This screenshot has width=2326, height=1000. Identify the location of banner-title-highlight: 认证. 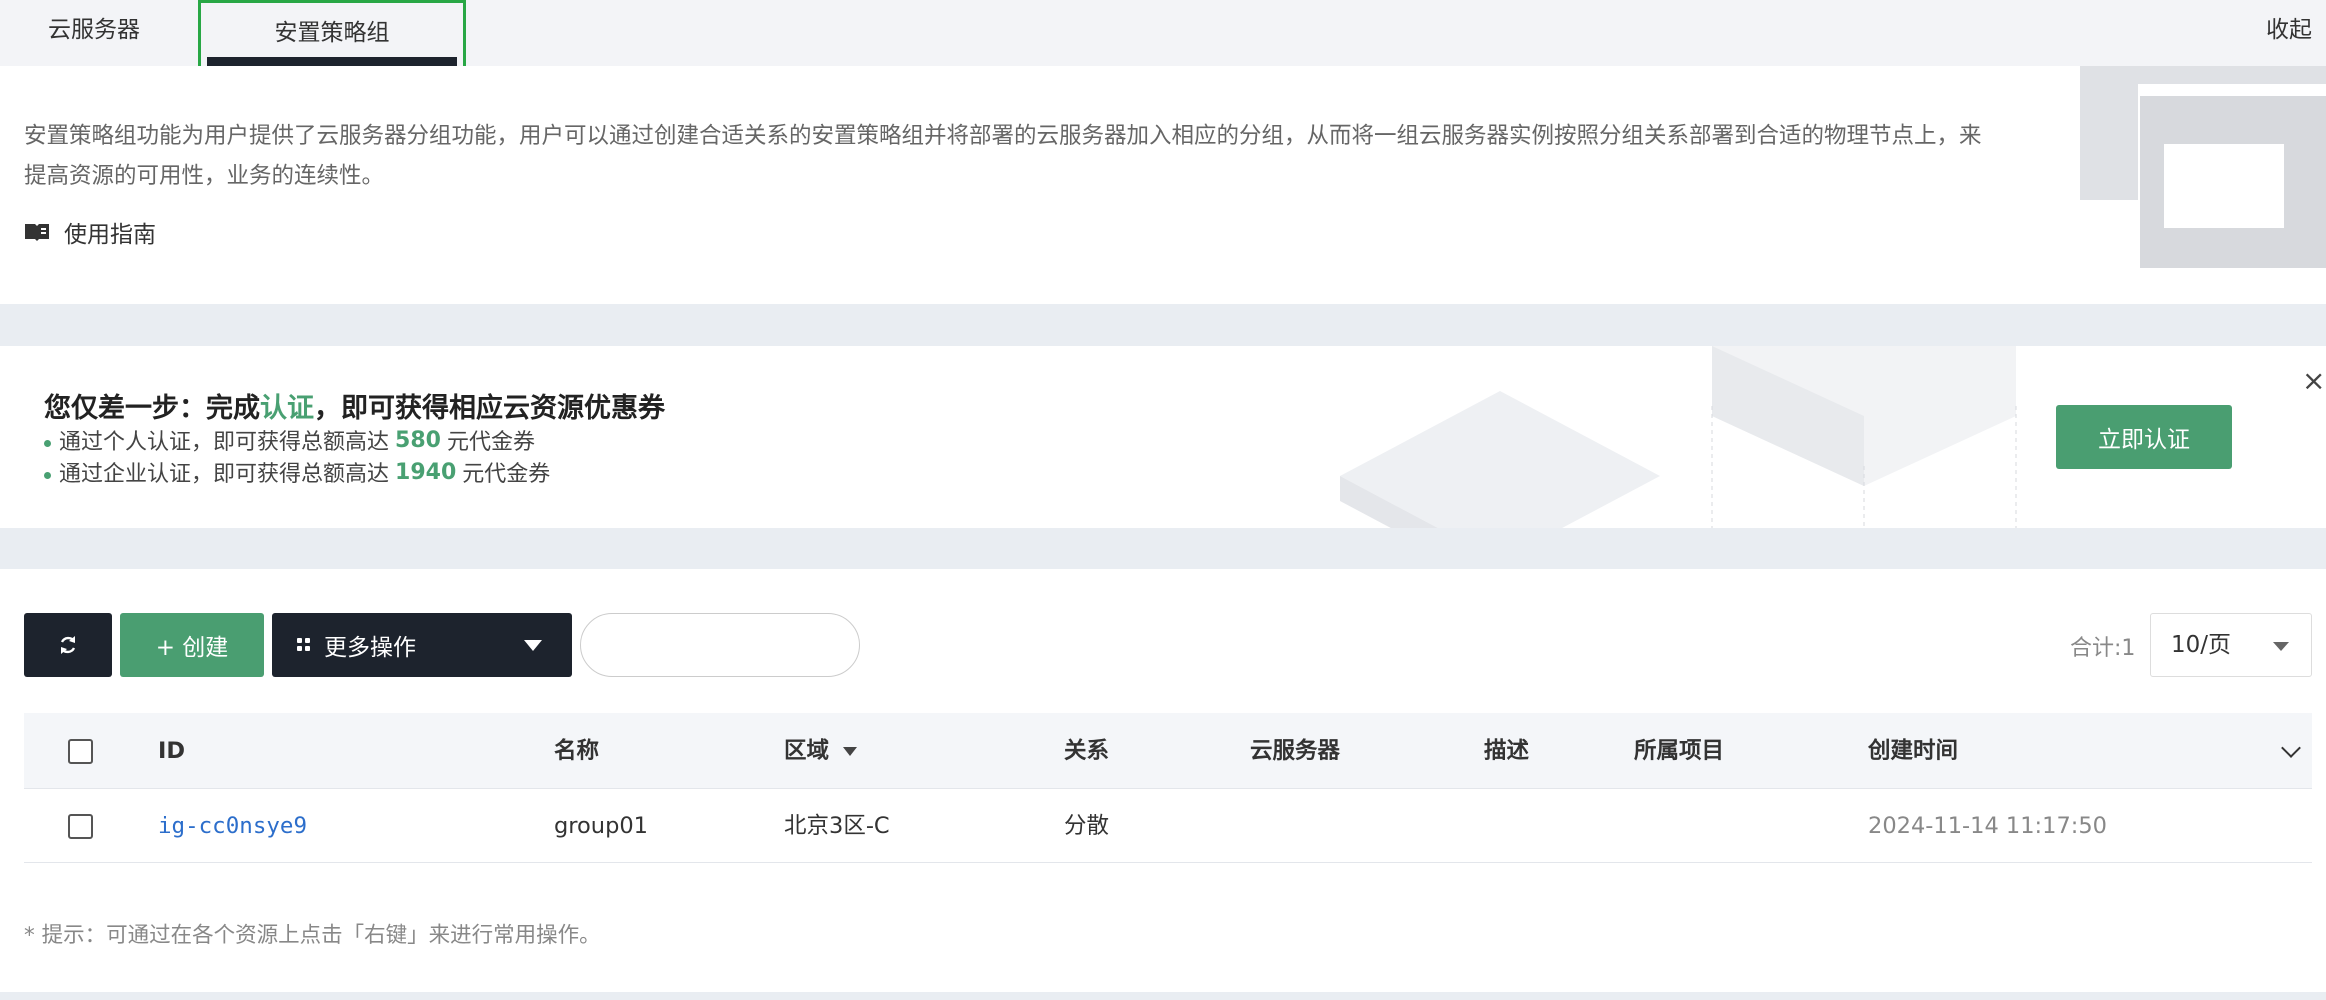
(287, 408).